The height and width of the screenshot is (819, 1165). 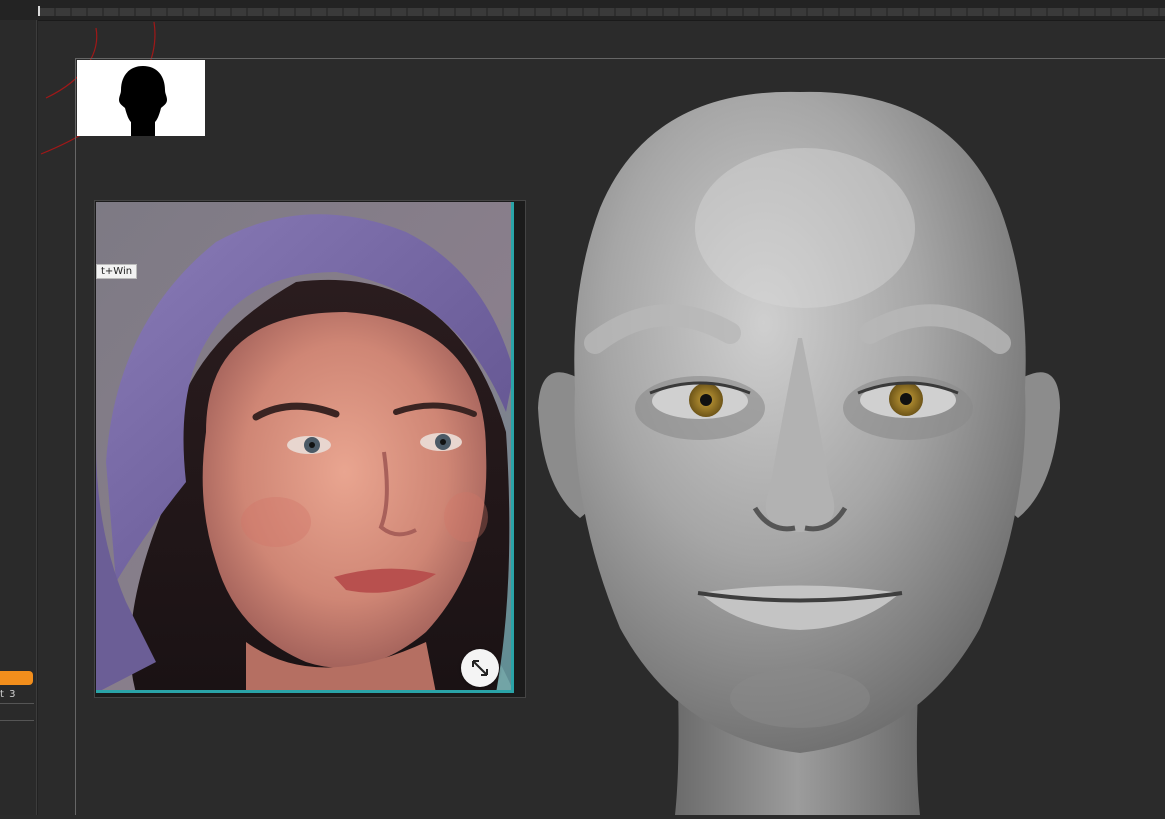 I want to click on subtool-label: t 3, so click(x=8, y=694).